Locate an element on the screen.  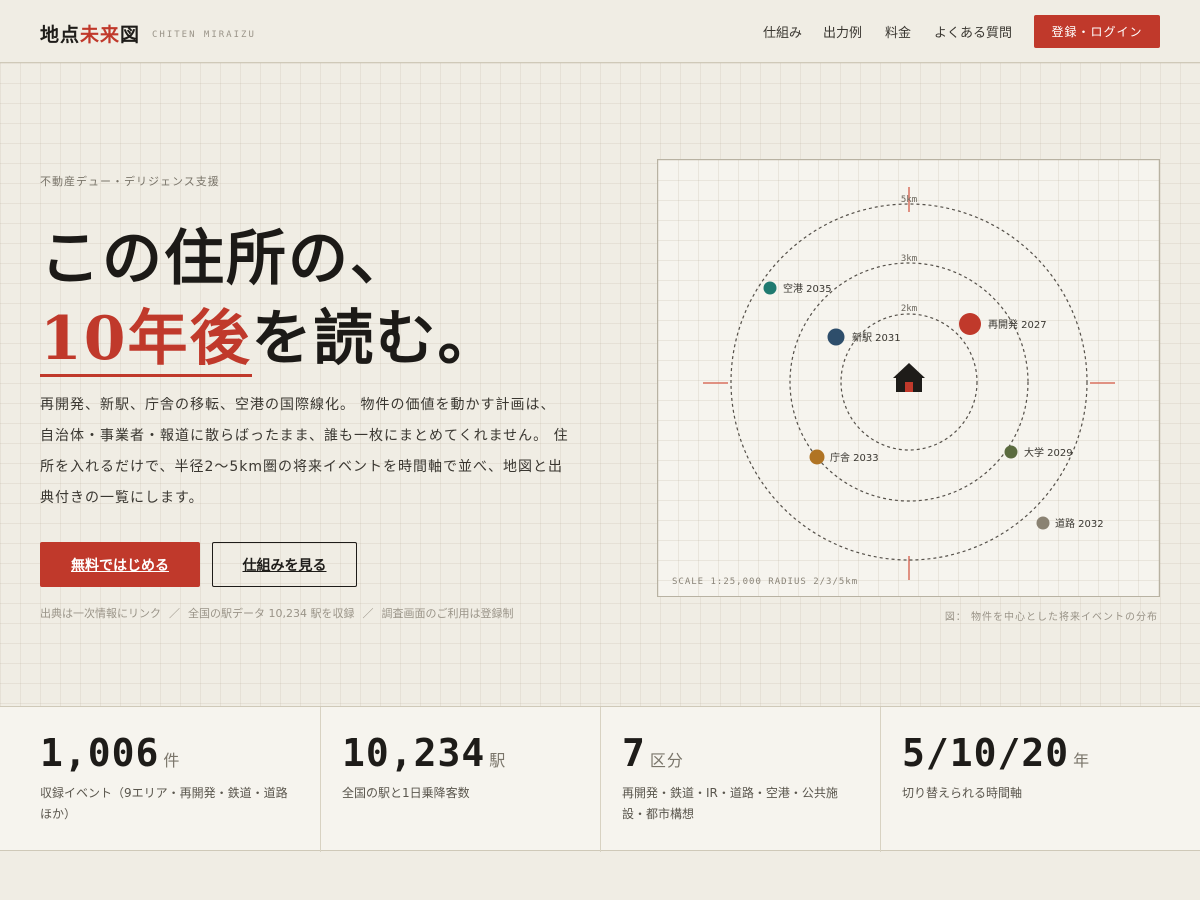
house-icon is located at coordinates (909, 377).